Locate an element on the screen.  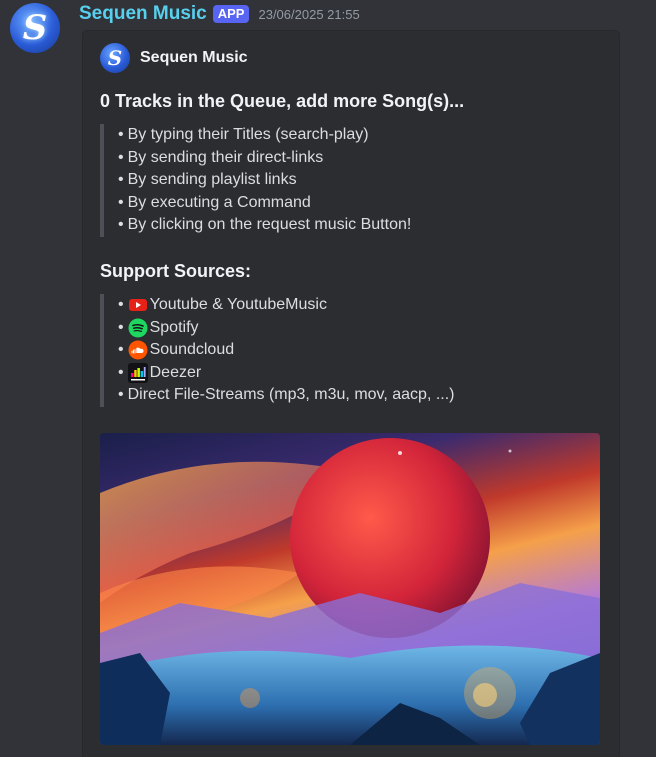
sequen-logo-icon: S is located at coordinates (35, 28).